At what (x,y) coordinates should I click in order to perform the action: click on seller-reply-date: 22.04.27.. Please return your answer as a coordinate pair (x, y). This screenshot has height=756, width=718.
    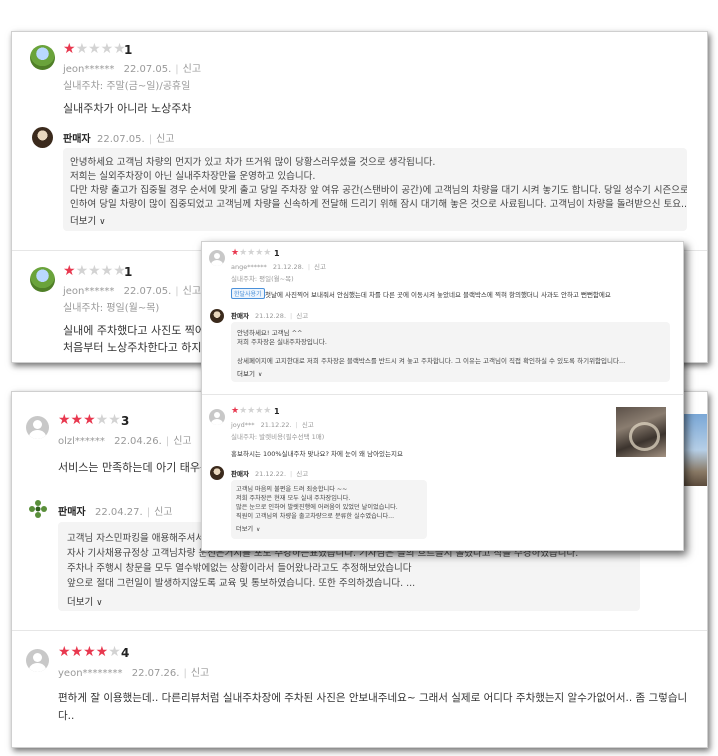
    Looking at the image, I should click on (119, 512).